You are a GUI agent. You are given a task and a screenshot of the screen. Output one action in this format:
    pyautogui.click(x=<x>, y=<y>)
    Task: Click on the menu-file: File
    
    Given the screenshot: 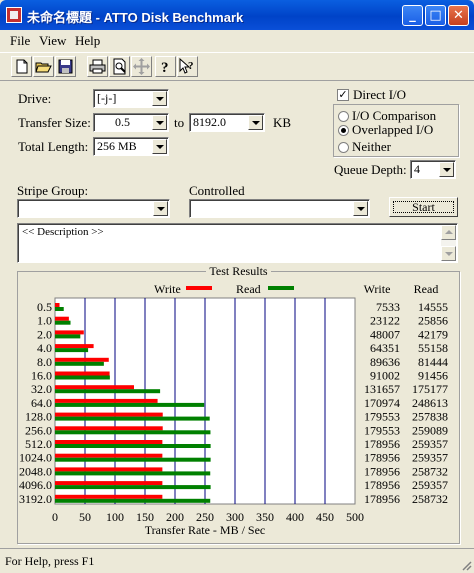 What is the action you would take?
    pyautogui.click(x=20, y=41)
    